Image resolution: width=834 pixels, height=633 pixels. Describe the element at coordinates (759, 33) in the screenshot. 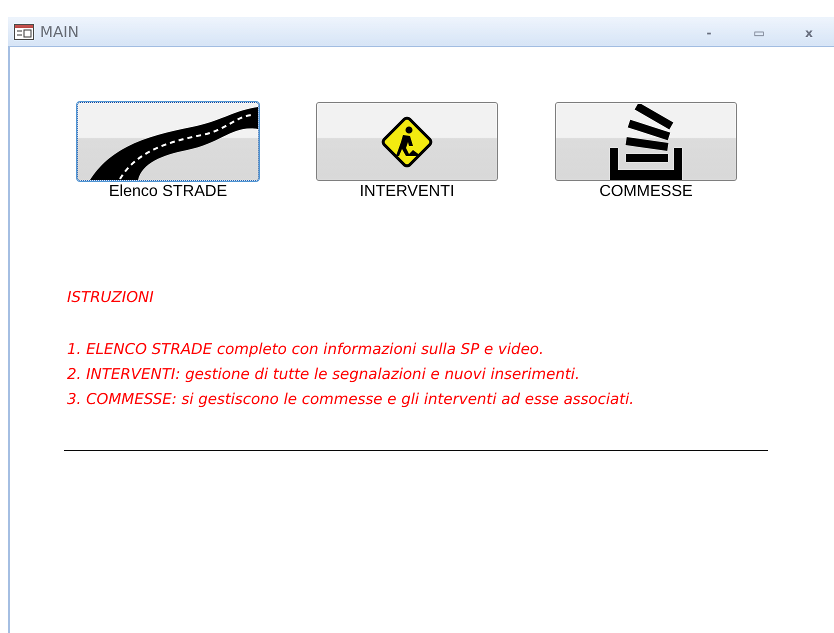

I see `maximize-button: ▭` at that location.